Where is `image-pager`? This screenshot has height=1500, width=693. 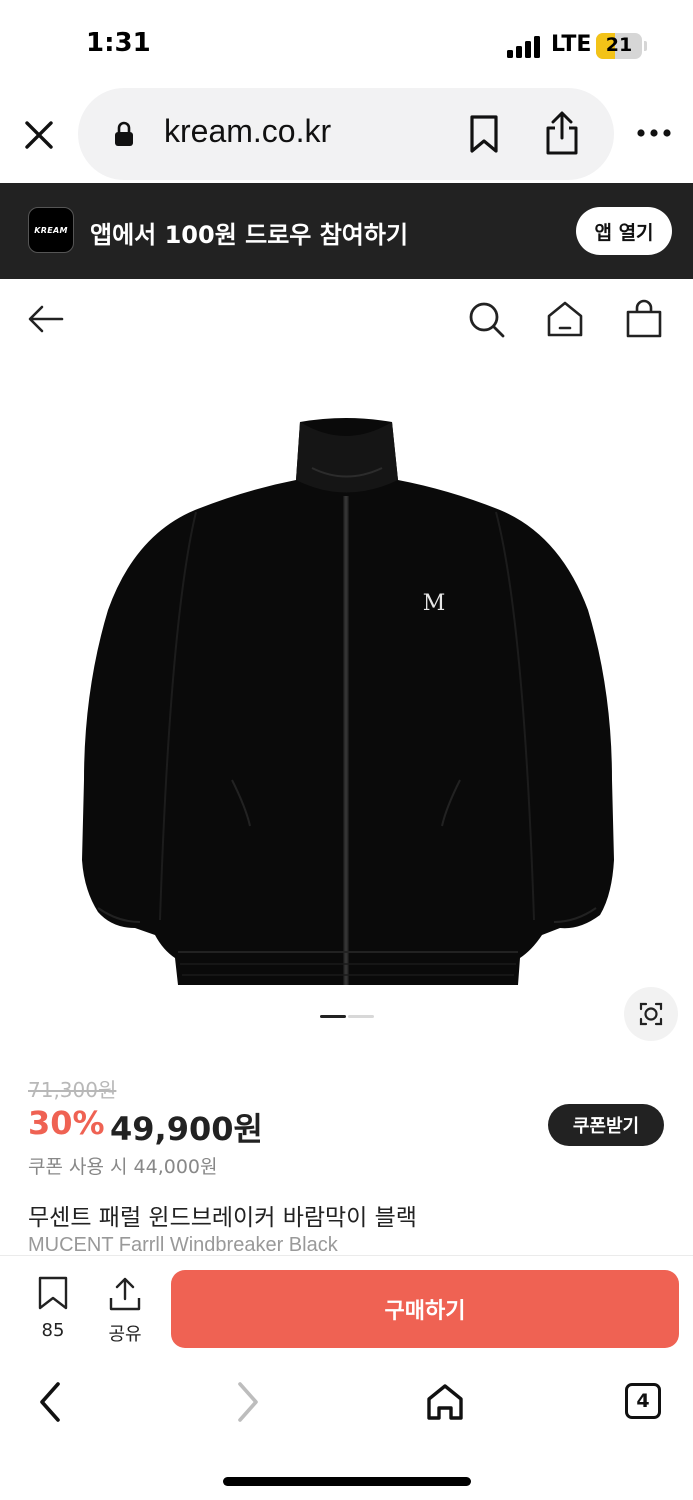
image-pager is located at coordinates (347, 1017).